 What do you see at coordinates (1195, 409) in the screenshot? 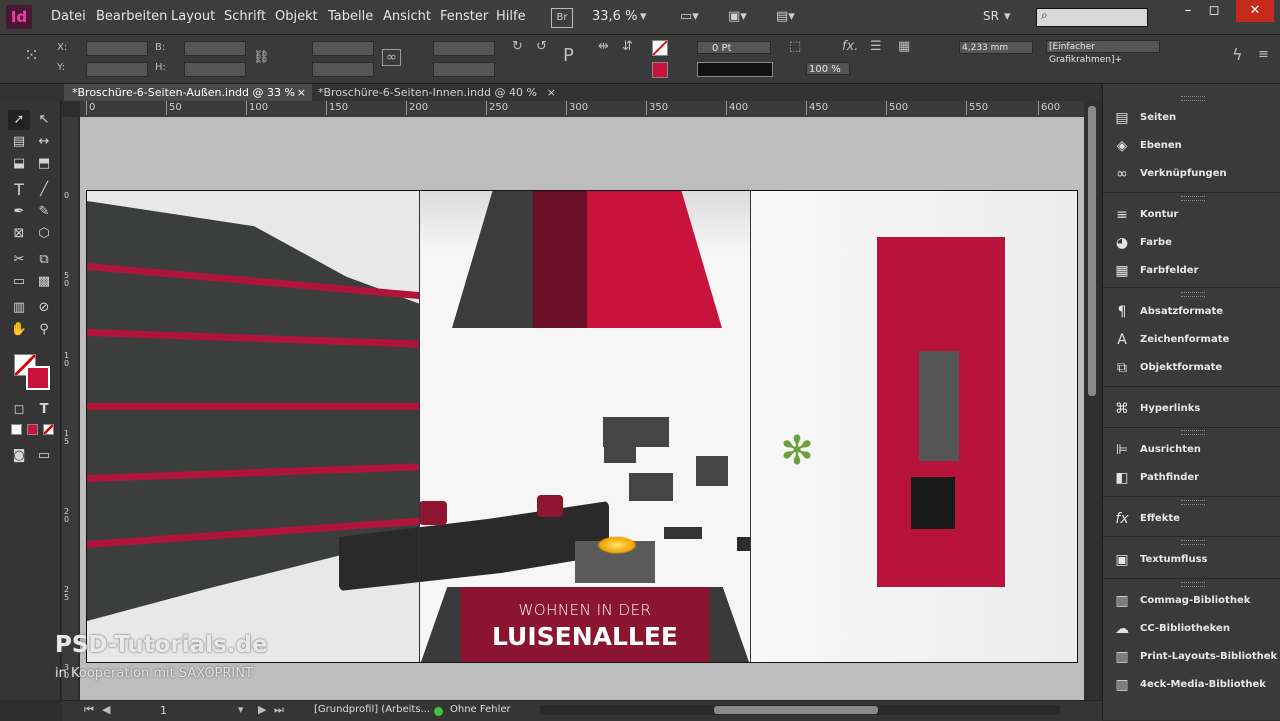
I see `panel-item-hyperlinks: ⌘ Hyperlinks` at bounding box center [1195, 409].